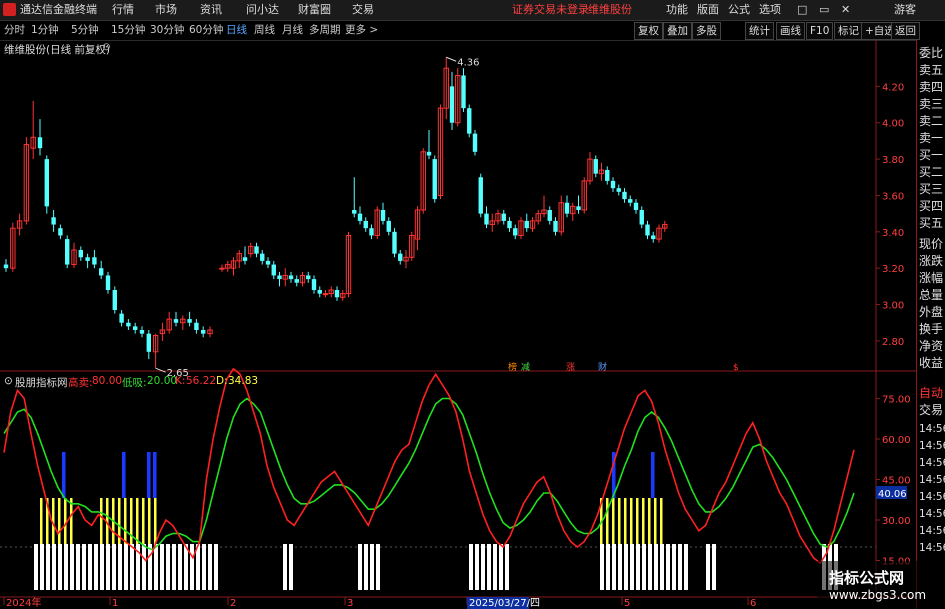  Describe the element at coordinates (236, 30) in the screenshot. I see `period-daily: 日线` at that location.